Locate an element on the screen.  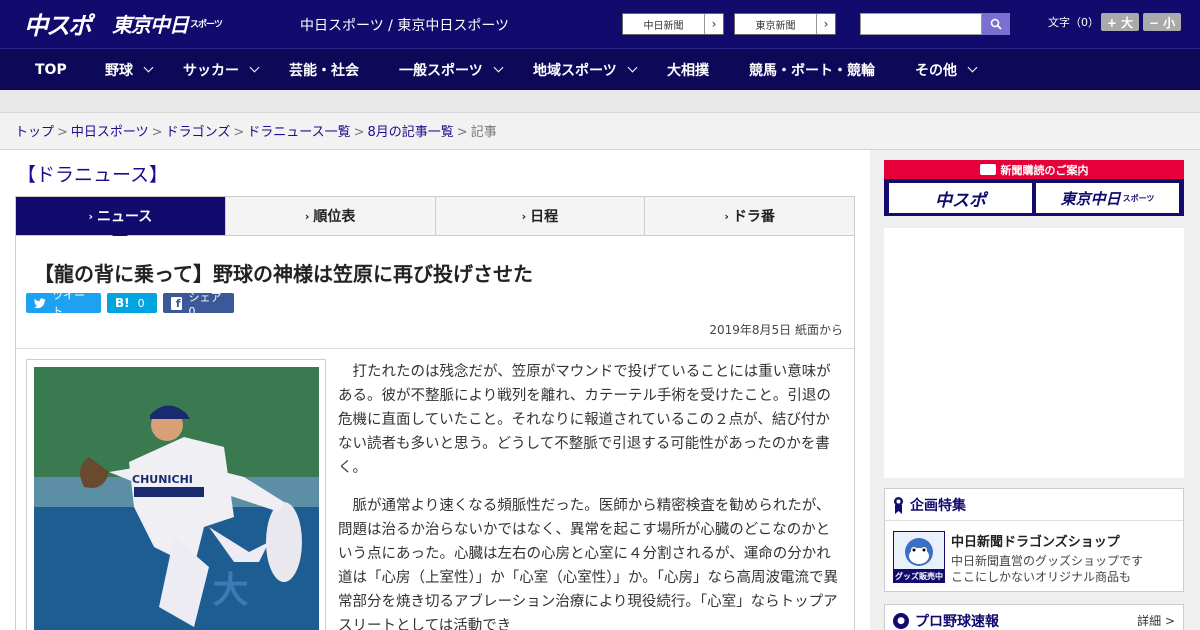
twitter-bird-icon is located at coordinates (40, 302).